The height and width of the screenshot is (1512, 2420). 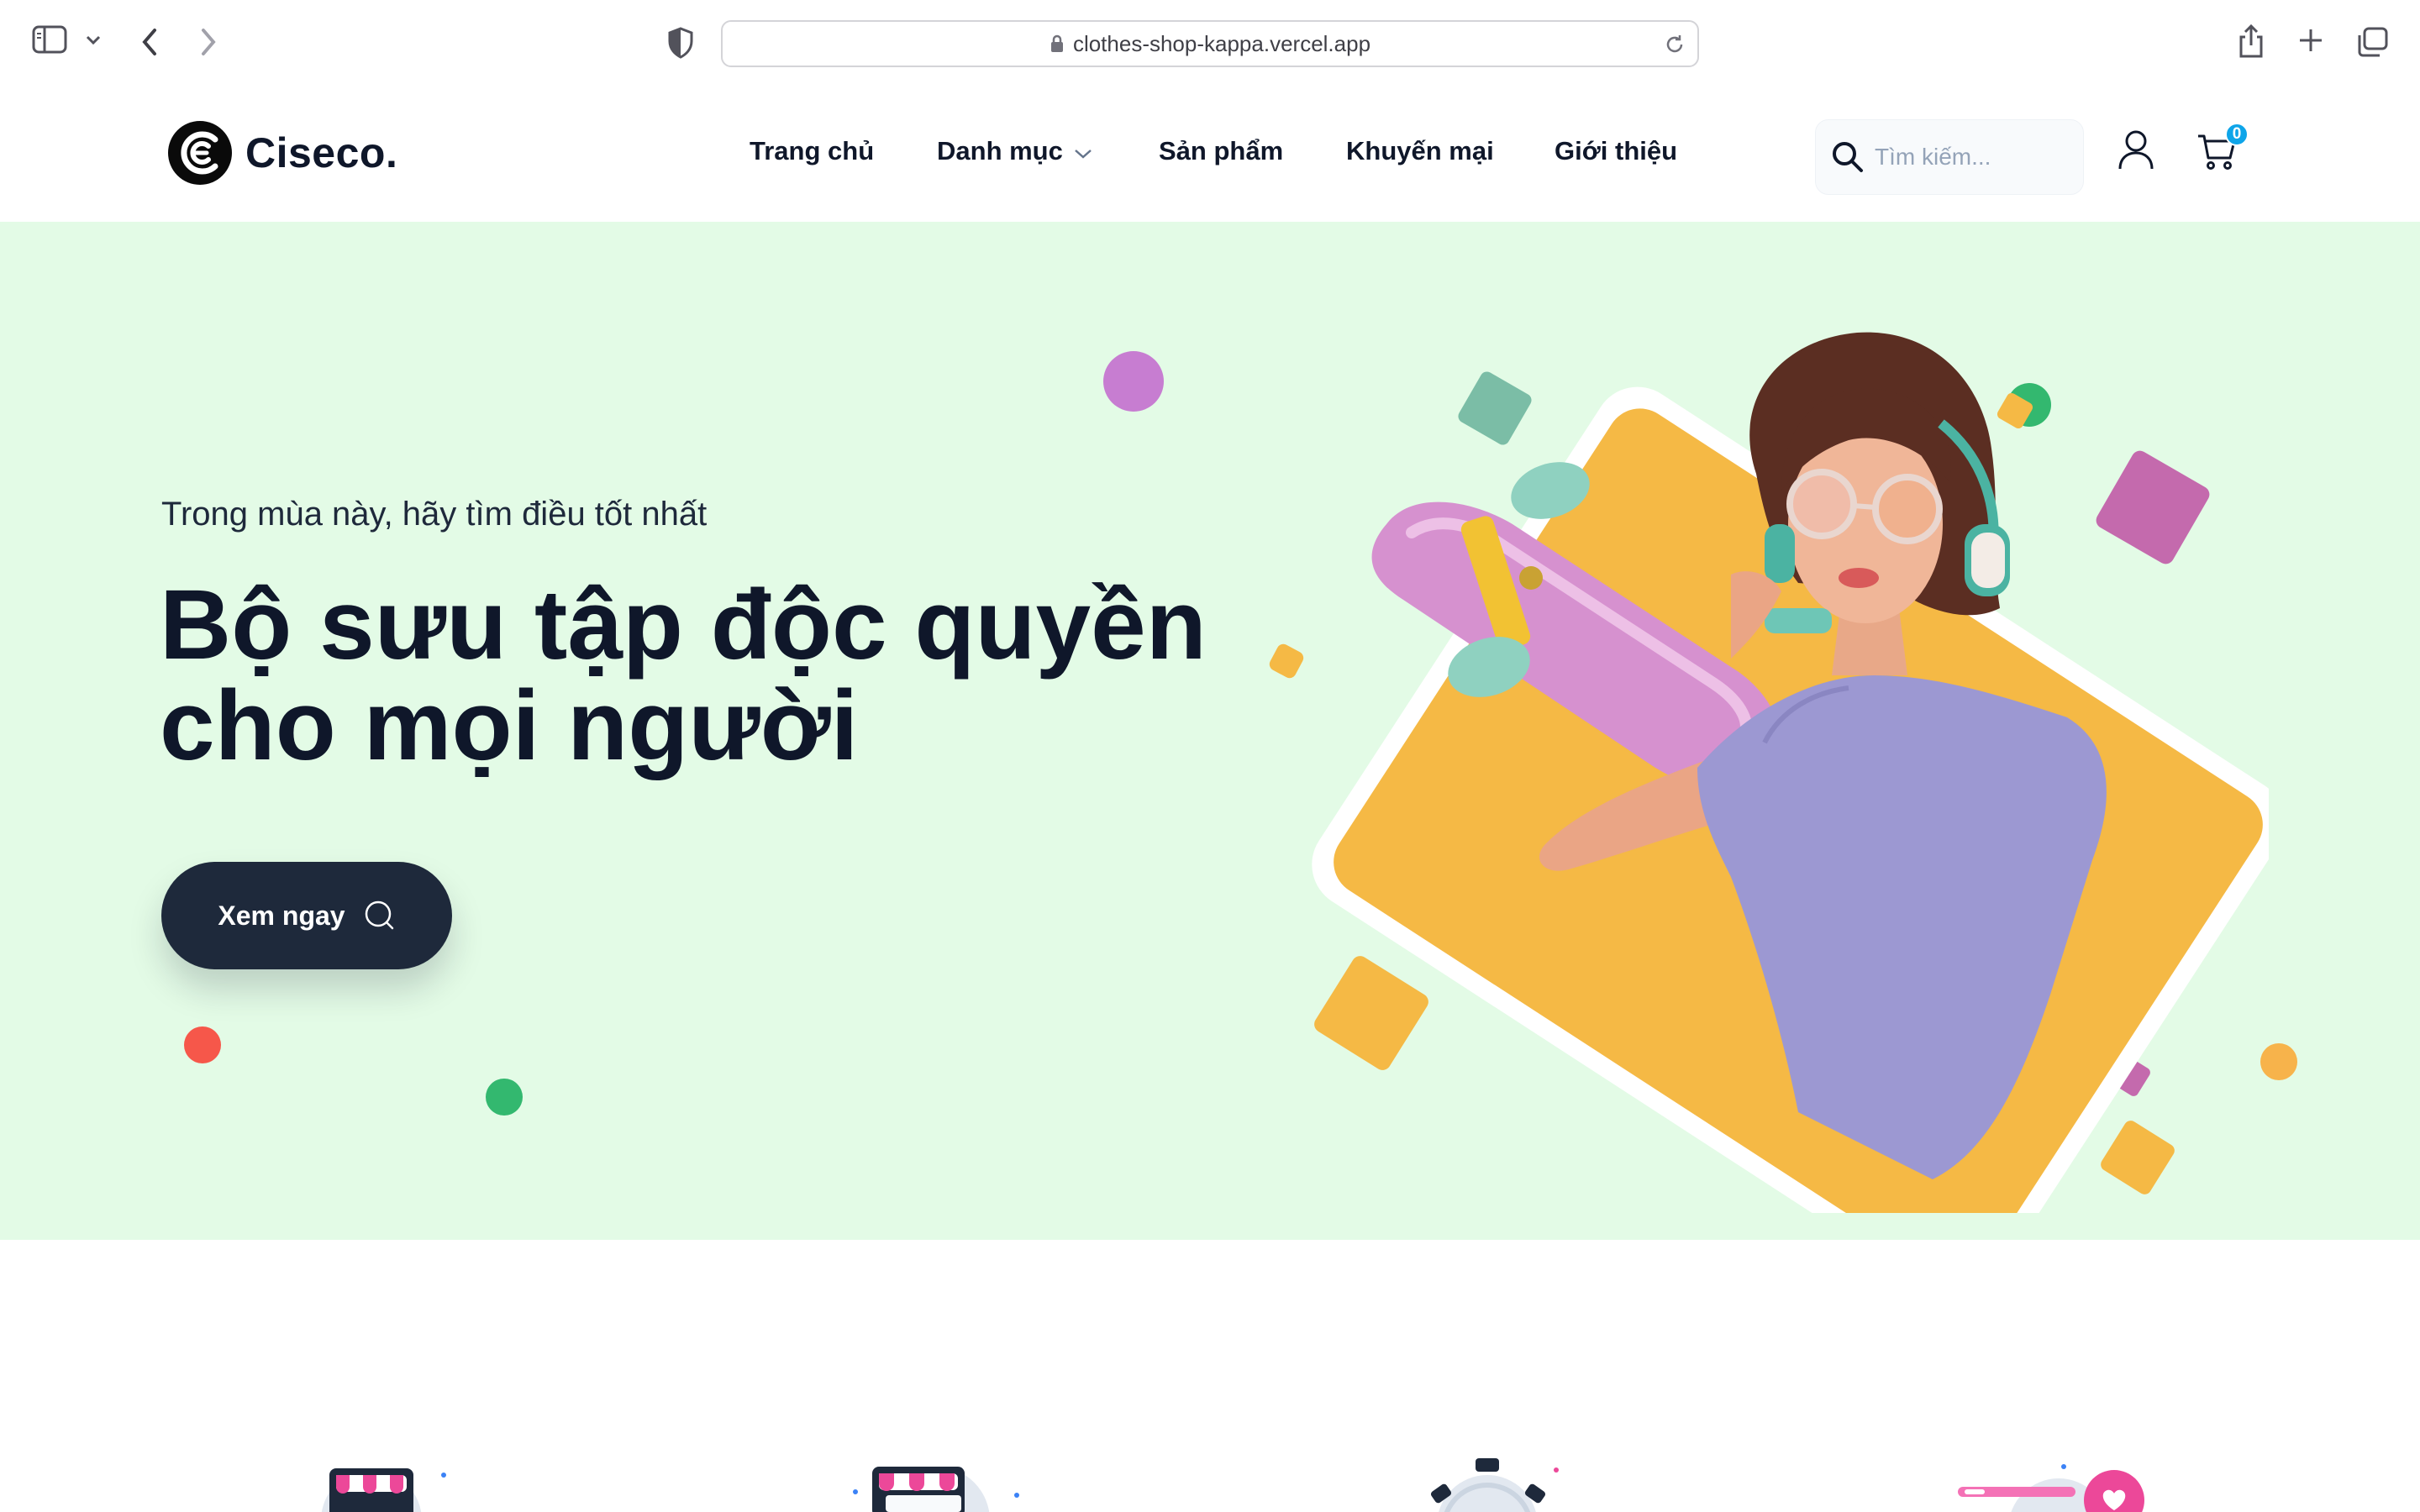 What do you see at coordinates (1056, 43) in the screenshot?
I see `lock-icon` at bounding box center [1056, 43].